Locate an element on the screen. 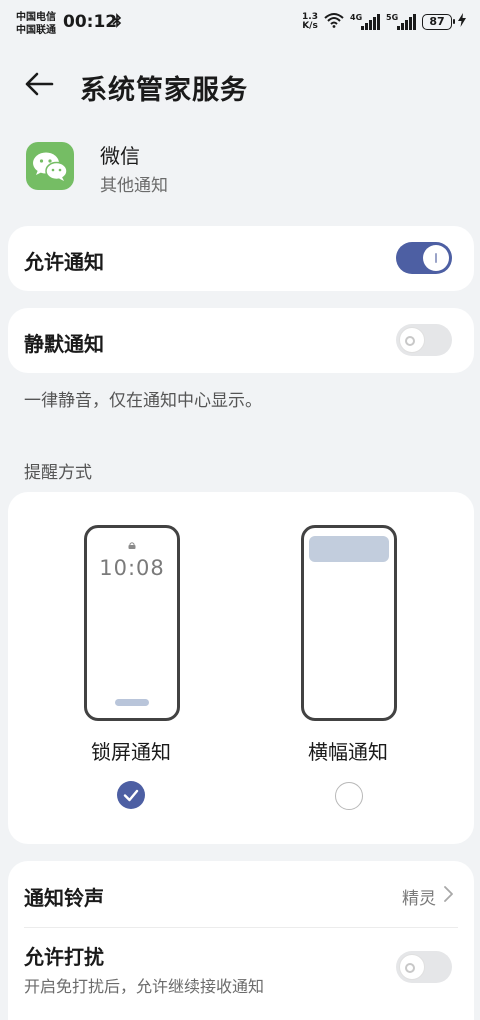 The image size is (480, 1020). status-time: 00:12 is located at coordinates (90, 22).